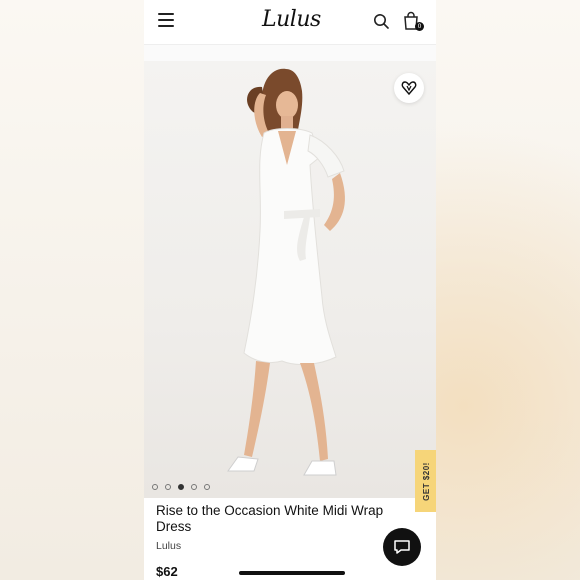 This screenshot has width=580, height=580. I want to click on carousel-pagination, so click(181, 488).